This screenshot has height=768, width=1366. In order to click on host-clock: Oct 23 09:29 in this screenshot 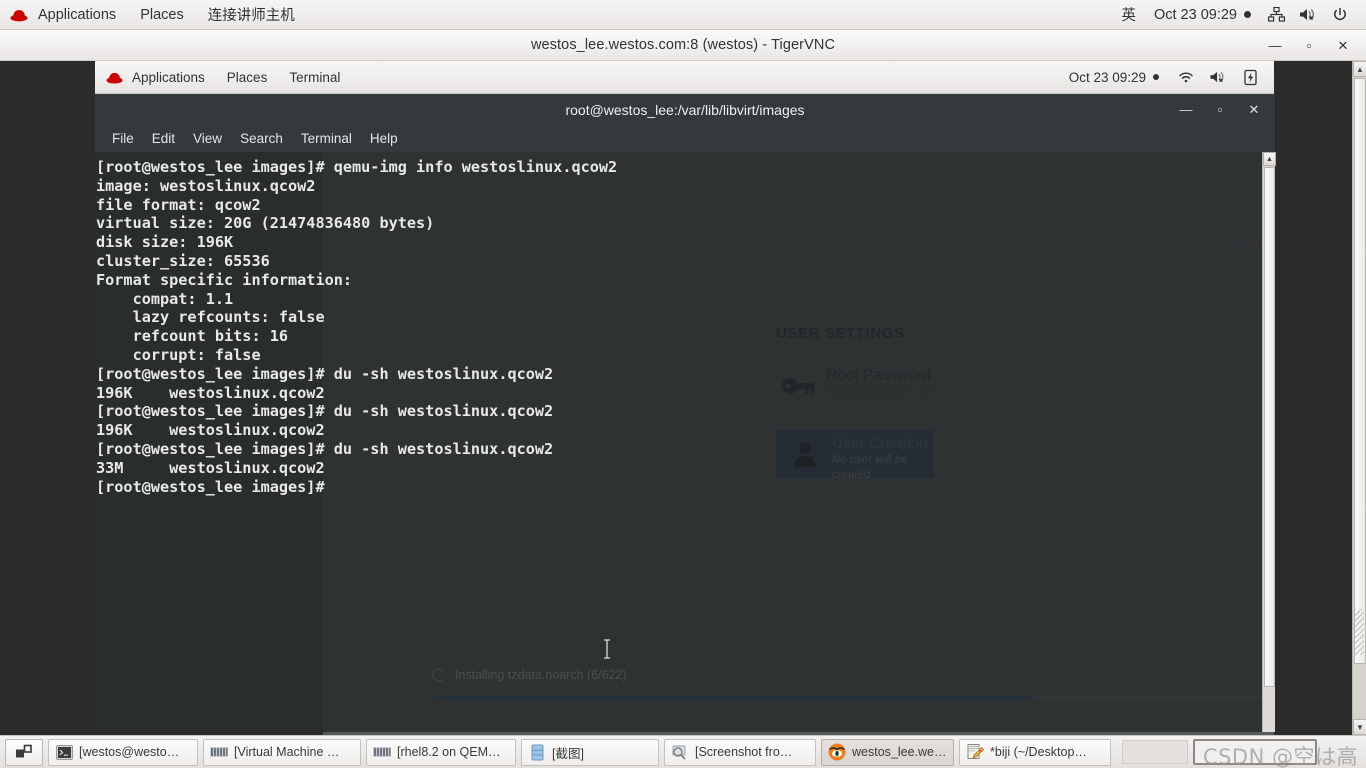, I will do `click(1202, 14)`.